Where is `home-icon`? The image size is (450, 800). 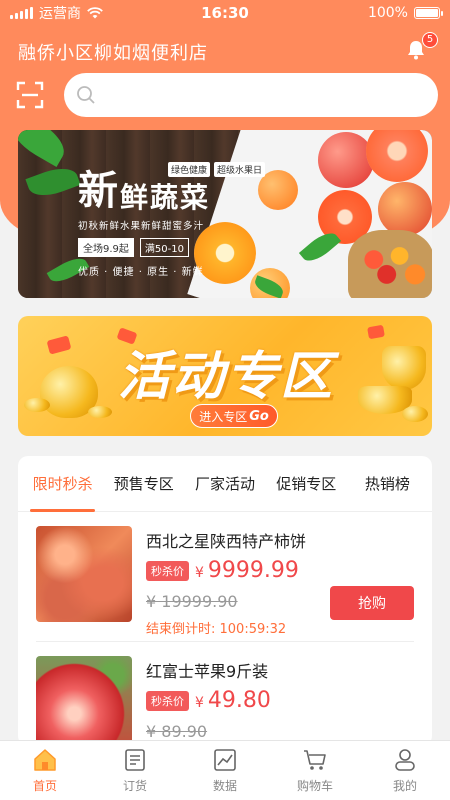 home-icon is located at coordinates (45, 760).